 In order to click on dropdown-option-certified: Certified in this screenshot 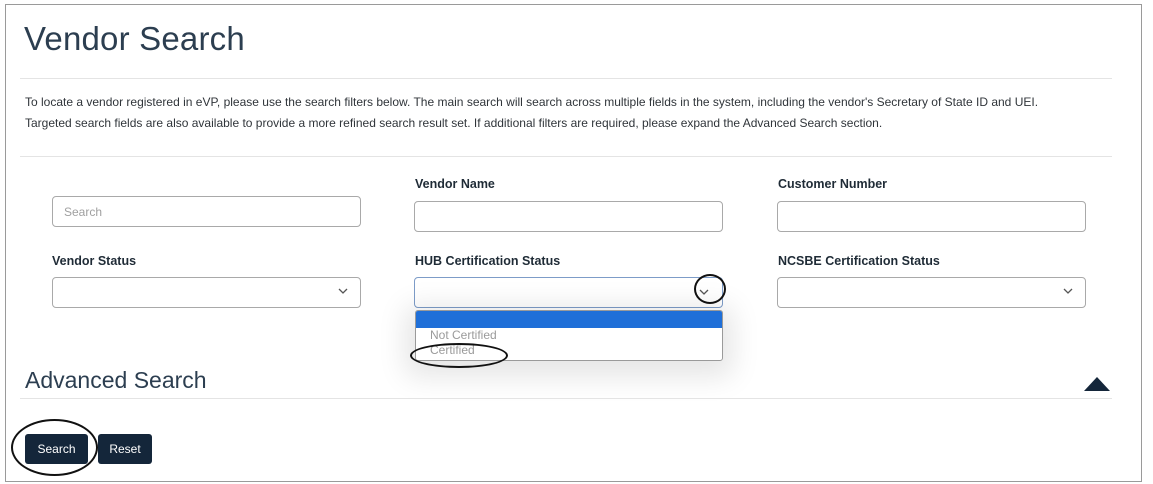, I will do `click(569, 350)`.